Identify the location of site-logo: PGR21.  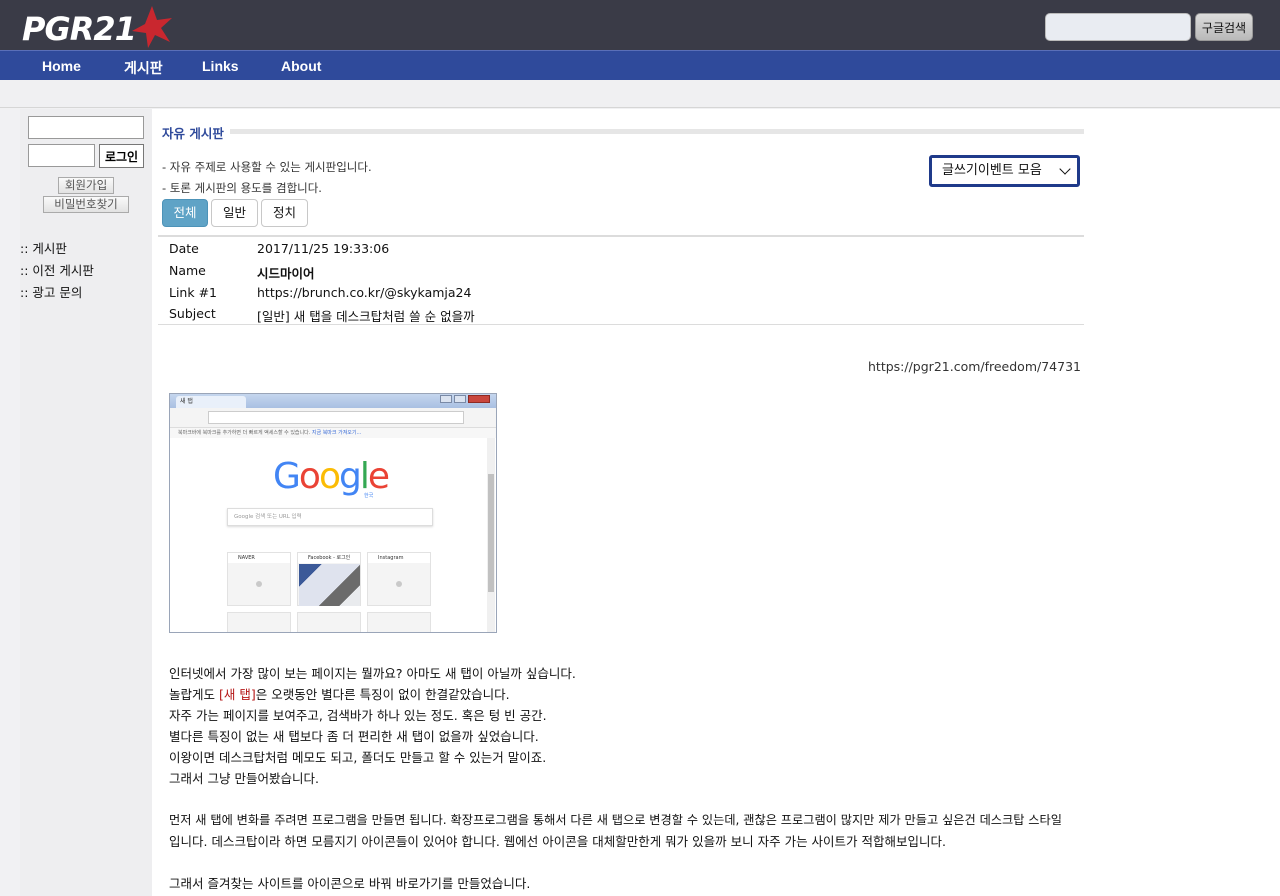
(97, 26).